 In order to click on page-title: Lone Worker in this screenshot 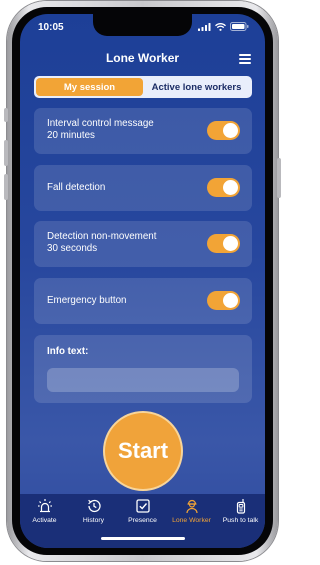, I will do `click(142, 58)`.